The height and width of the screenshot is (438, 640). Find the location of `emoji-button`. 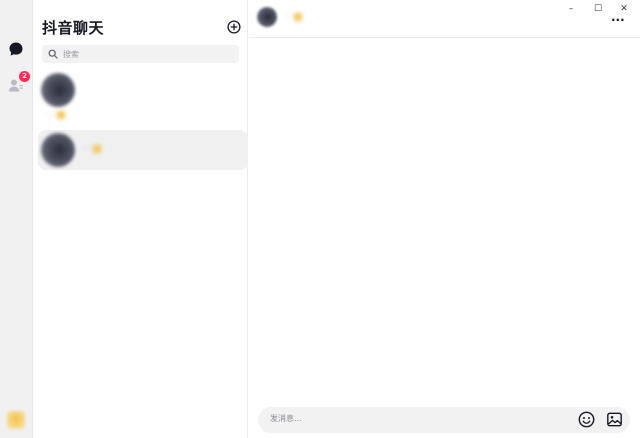

emoji-button is located at coordinates (586, 419).